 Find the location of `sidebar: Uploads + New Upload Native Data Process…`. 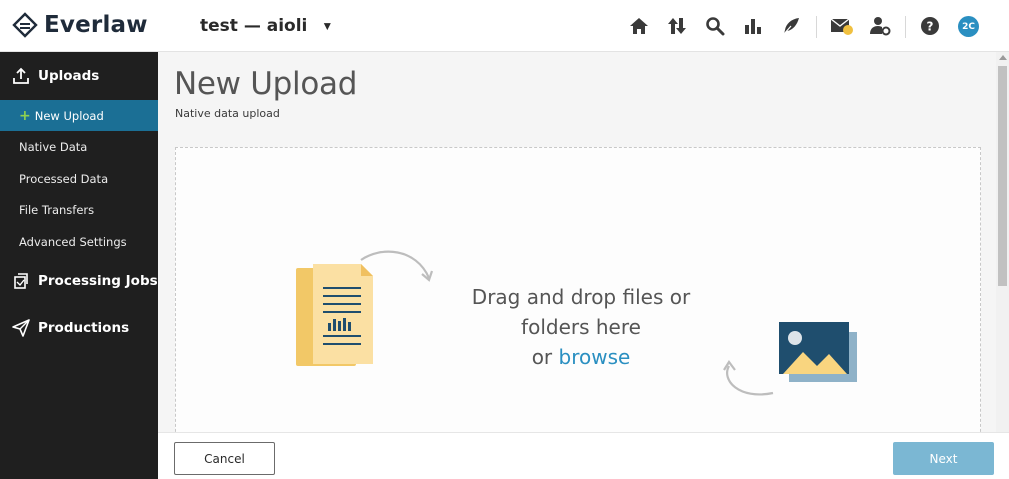

sidebar: Uploads + New Upload Native Data Process… is located at coordinates (79, 265).